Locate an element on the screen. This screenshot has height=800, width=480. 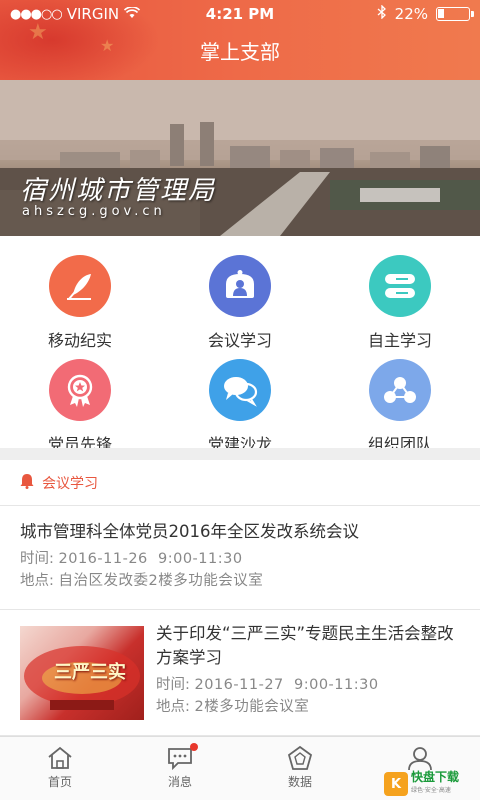
medal-icon is located at coordinates (80, 390).